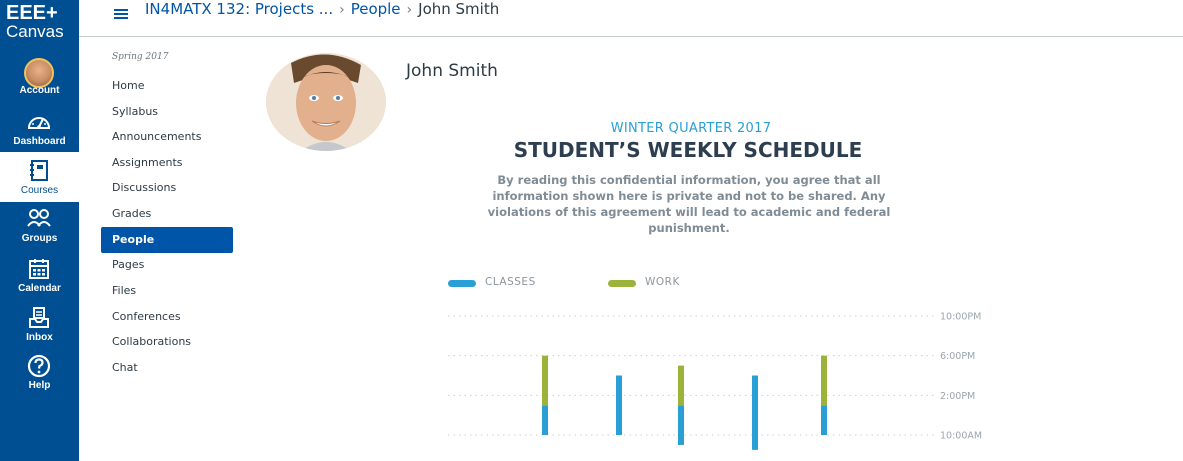 The image size is (1183, 461). I want to click on course-nav-collaborations: Collaborations, so click(167, 342).